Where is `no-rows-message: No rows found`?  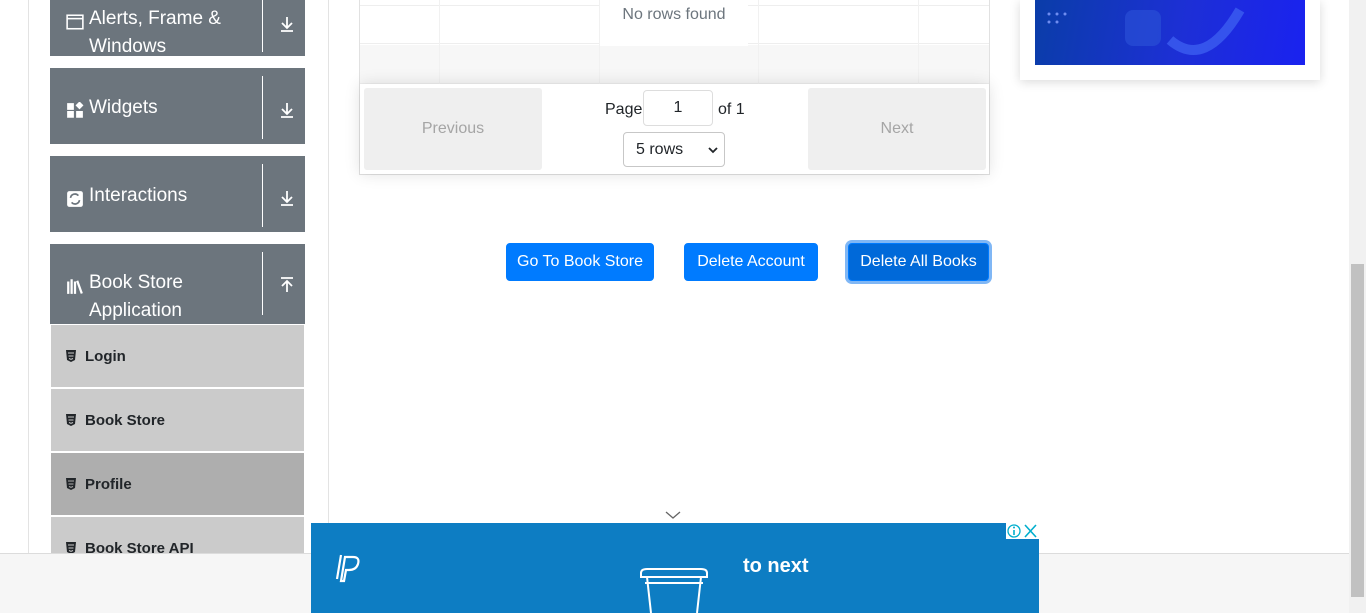
no-rows-message: No rows found is located at coordinates (674, 23).